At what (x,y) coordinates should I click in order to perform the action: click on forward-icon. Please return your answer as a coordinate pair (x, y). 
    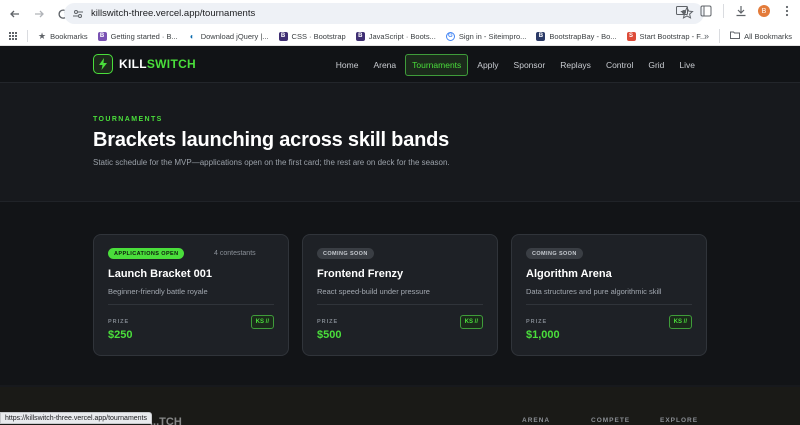
    Looking at the image, I should click on (39, 14).